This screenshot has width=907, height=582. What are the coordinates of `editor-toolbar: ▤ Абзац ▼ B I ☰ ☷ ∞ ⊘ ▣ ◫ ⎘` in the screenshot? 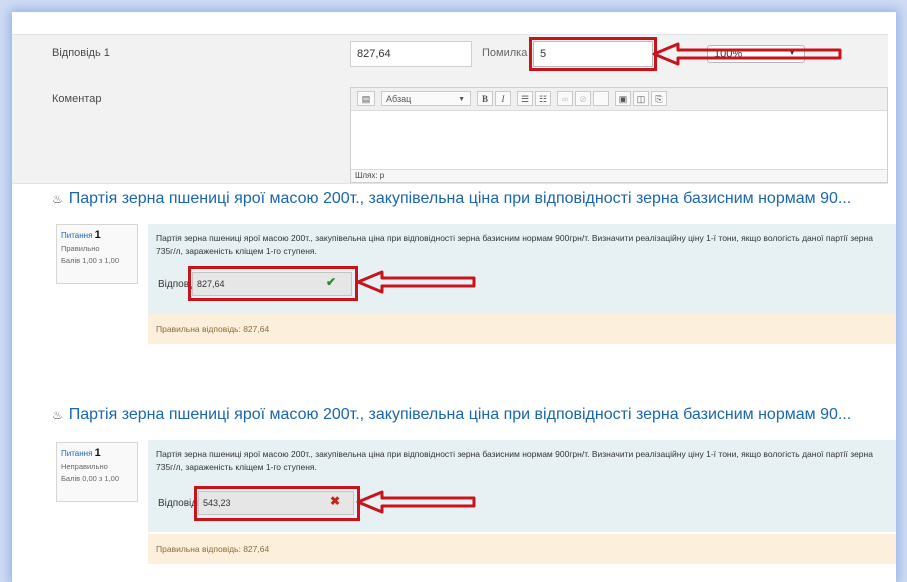 It's located at (619, 99).